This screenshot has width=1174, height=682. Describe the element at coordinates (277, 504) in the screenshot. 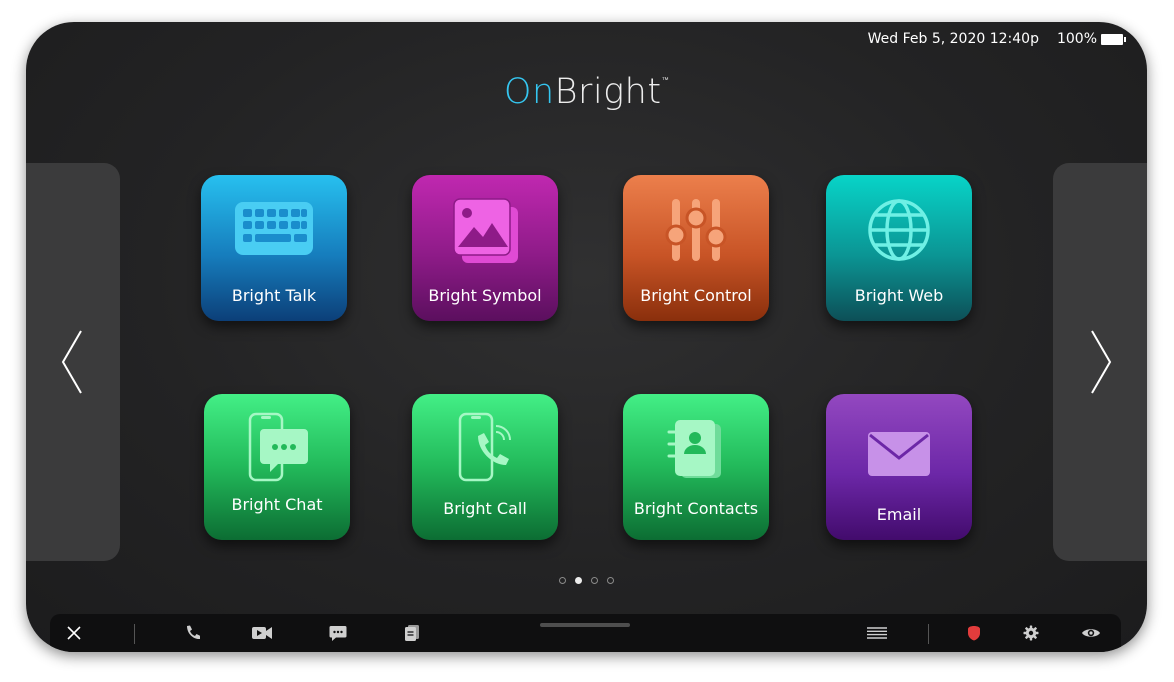

I see `app-label: Bright Chat` at that location.